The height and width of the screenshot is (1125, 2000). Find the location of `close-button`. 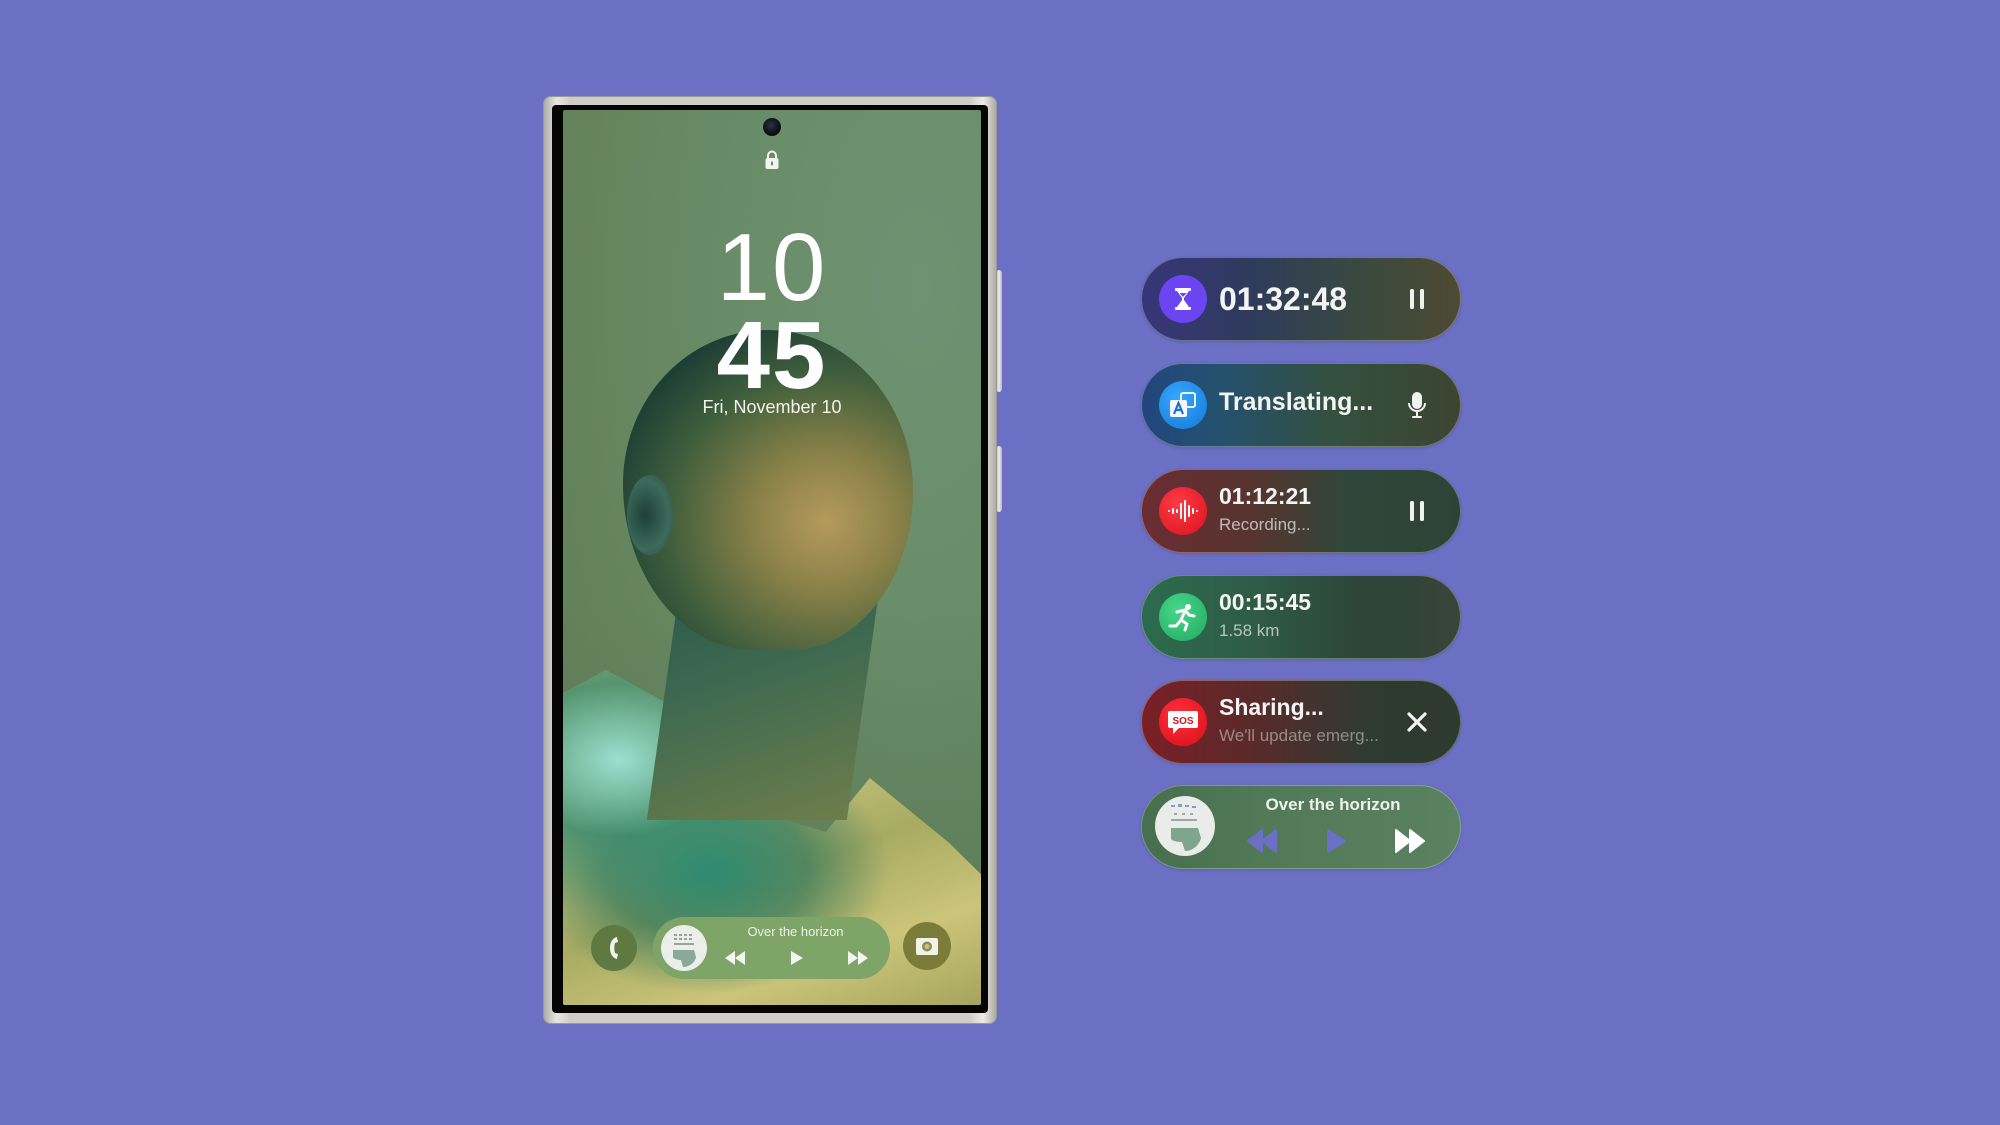

close-button is located at coordinates (1417, 722).